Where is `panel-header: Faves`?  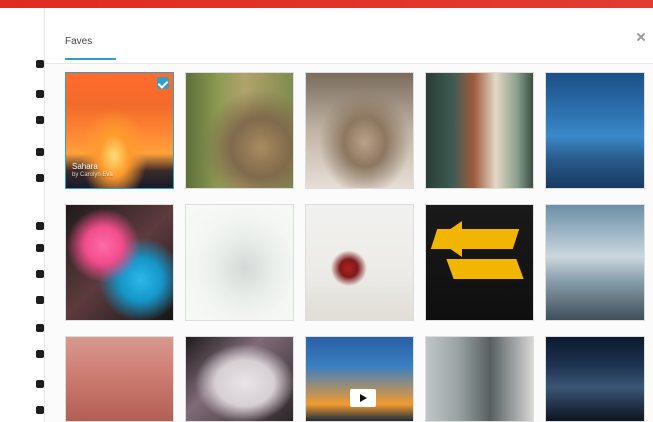
panel-header: Faves is located at coordinates (349, 36).